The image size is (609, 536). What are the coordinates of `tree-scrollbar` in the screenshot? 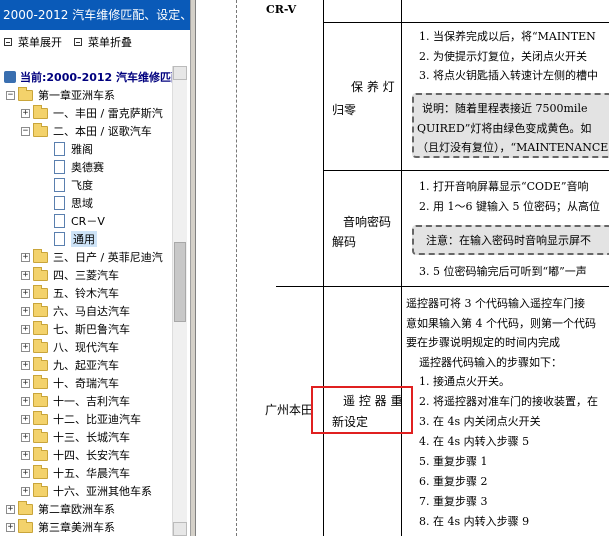 It's located at (179, 301).